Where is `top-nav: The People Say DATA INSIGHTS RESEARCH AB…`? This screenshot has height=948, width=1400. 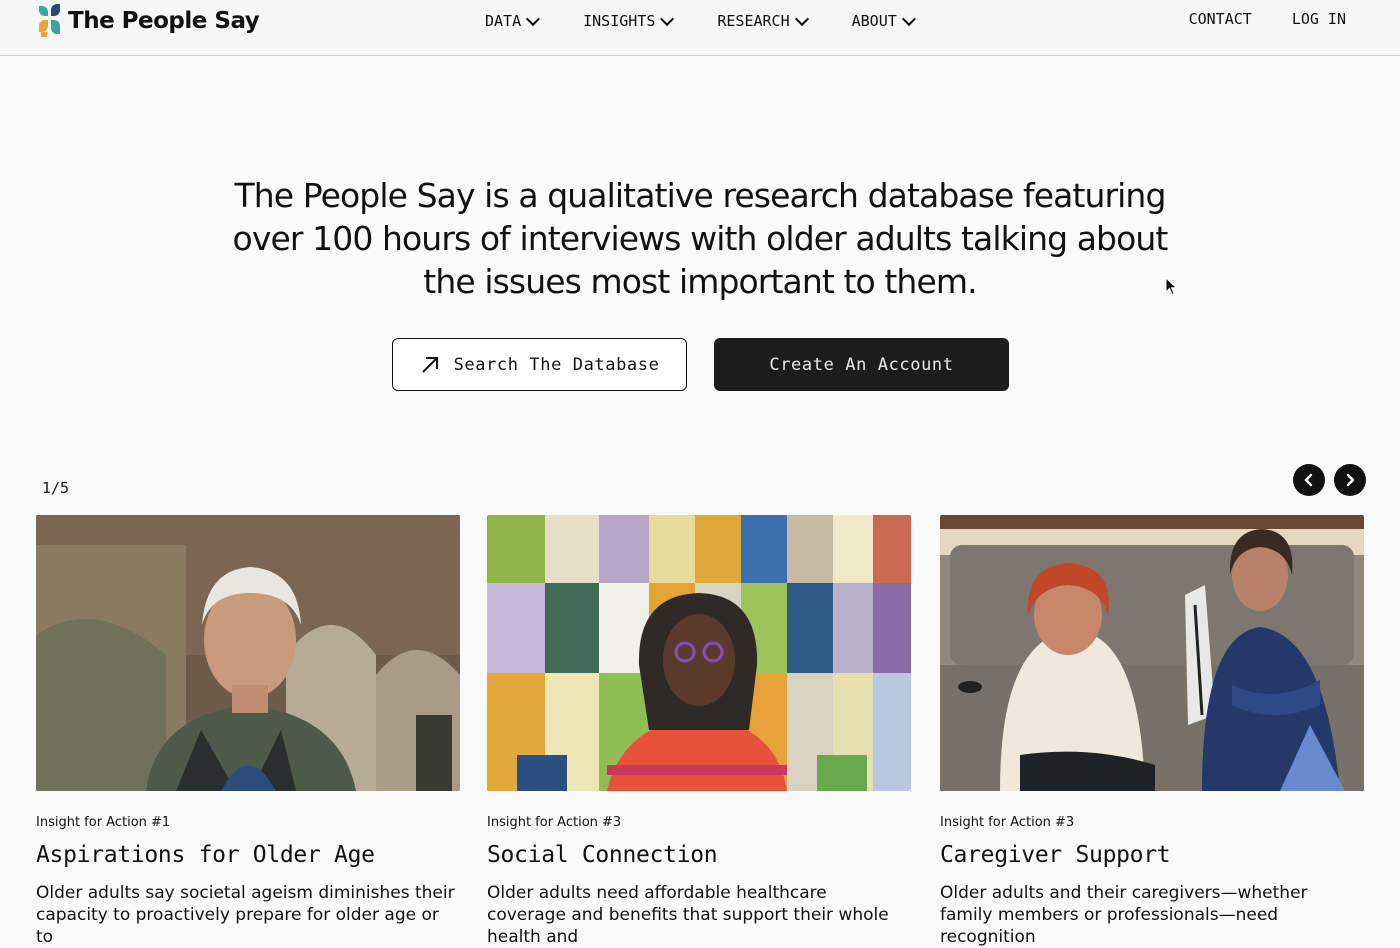
top-nav: The People Say DATA INSIGHTS RESEARCH AB… is located at coordinates (700, 28).